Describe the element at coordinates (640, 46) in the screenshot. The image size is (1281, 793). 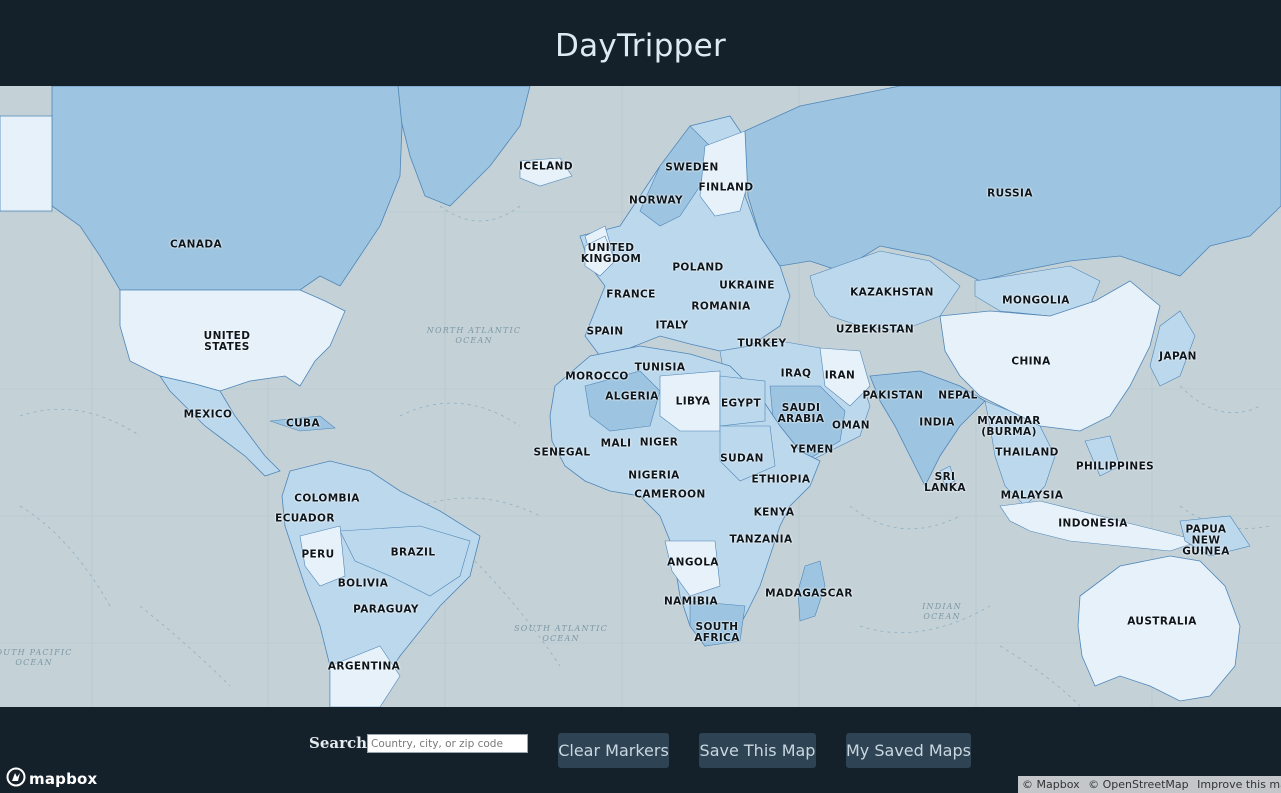
I see `app-title: DayTripper` at that location.